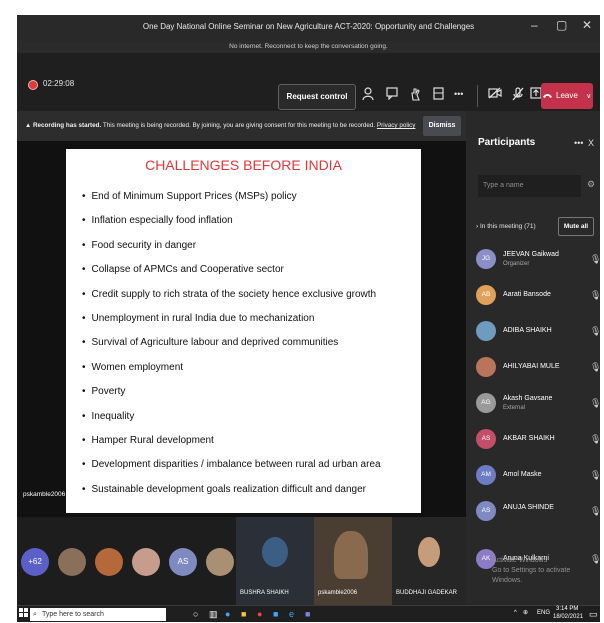 The image size is (604, 623). I want to click on participants-title: Participants, so click(507, 142).